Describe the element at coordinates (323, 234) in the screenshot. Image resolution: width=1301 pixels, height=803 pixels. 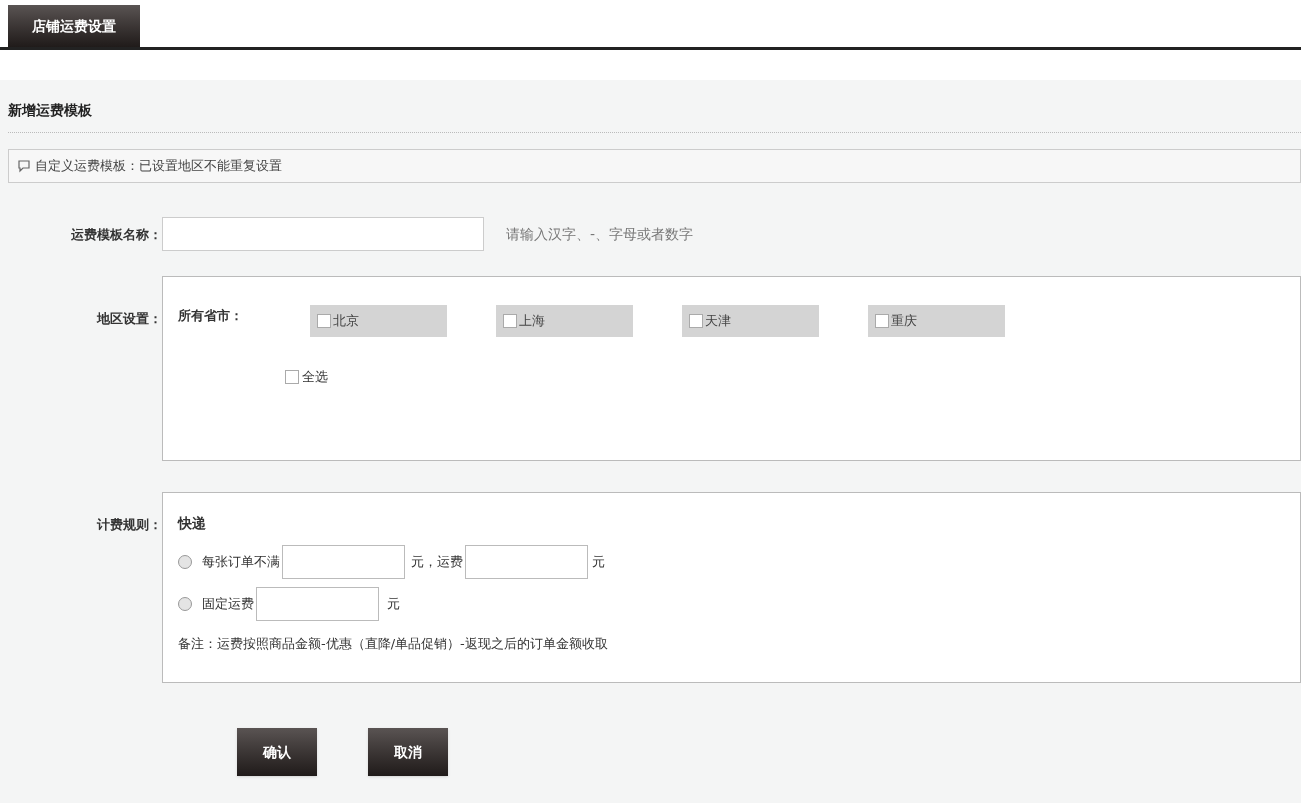
I see `template-name-field` at that location.